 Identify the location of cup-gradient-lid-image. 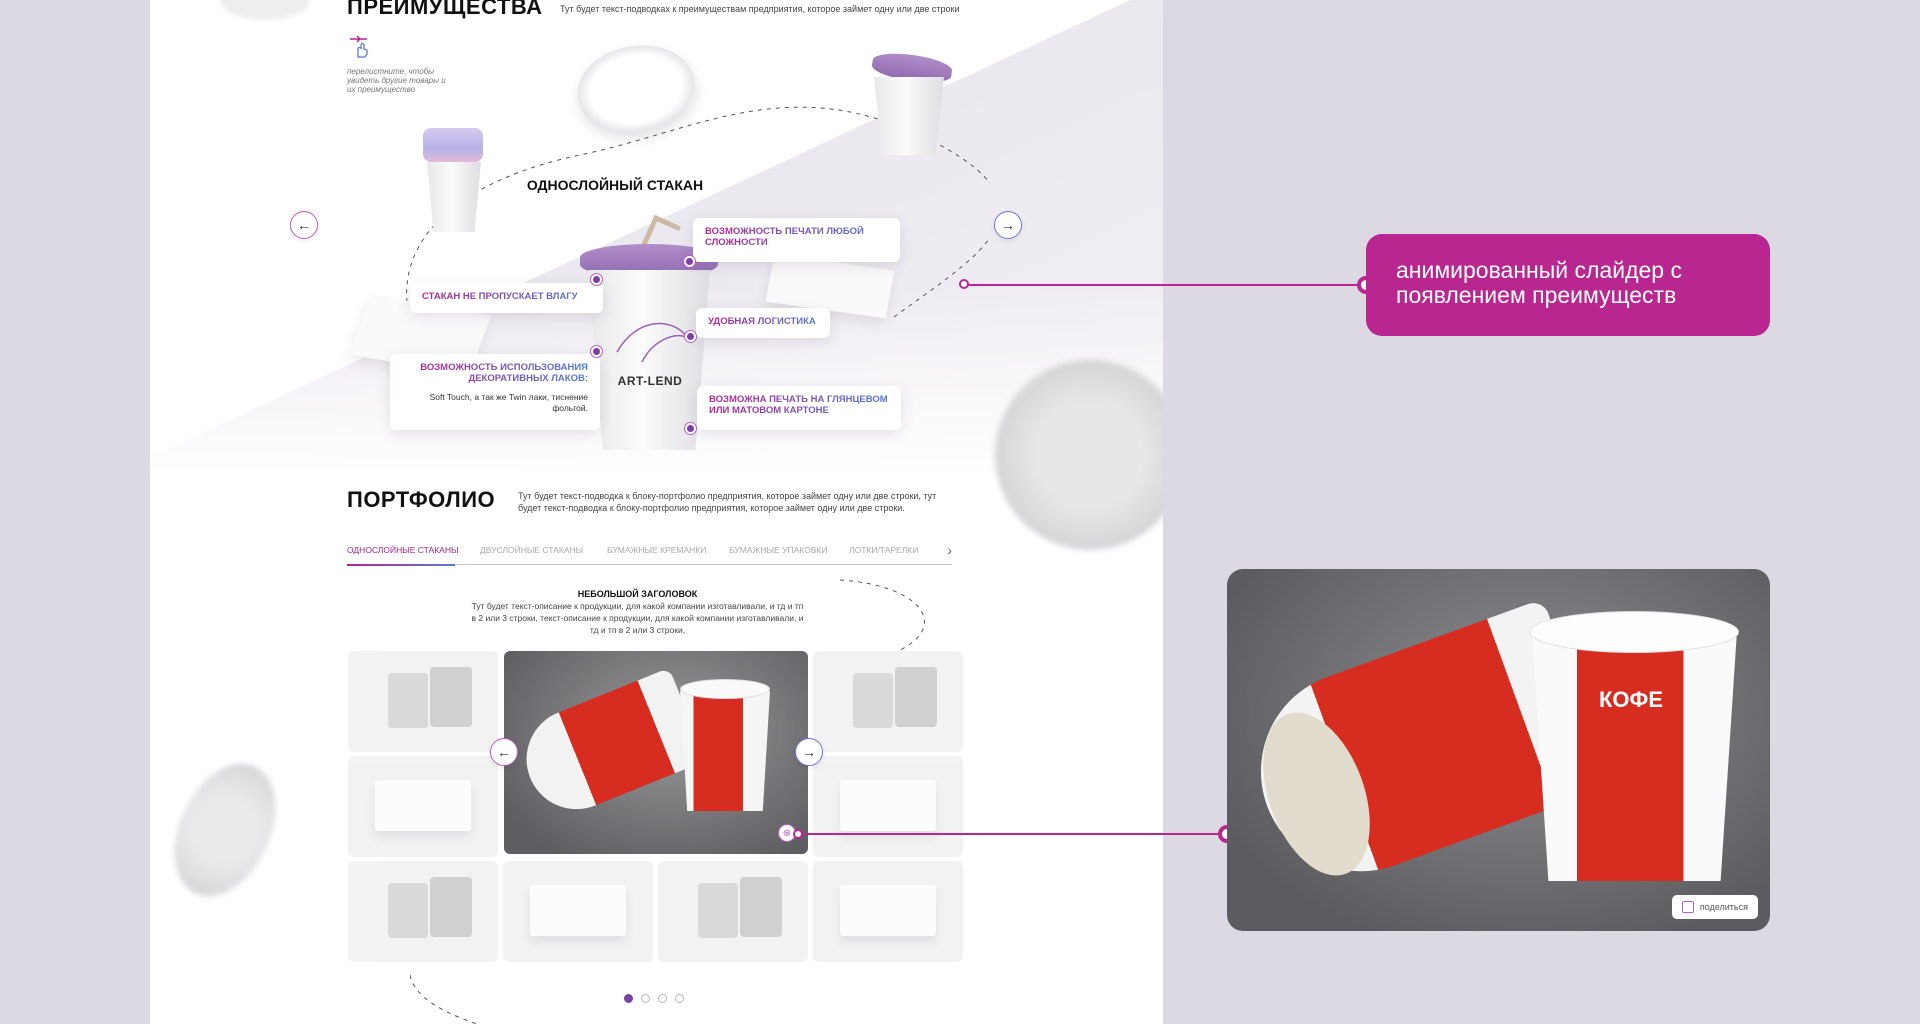
(454, 182).